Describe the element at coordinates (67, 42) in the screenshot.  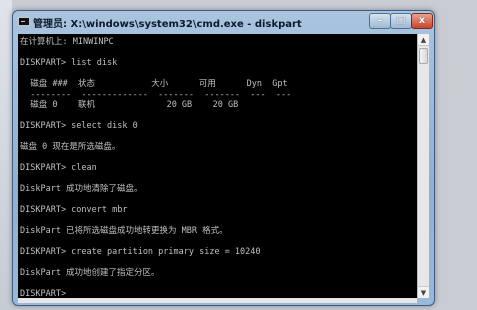
I see `console-output-line: 在计算机上: MINWINPC` at that location.